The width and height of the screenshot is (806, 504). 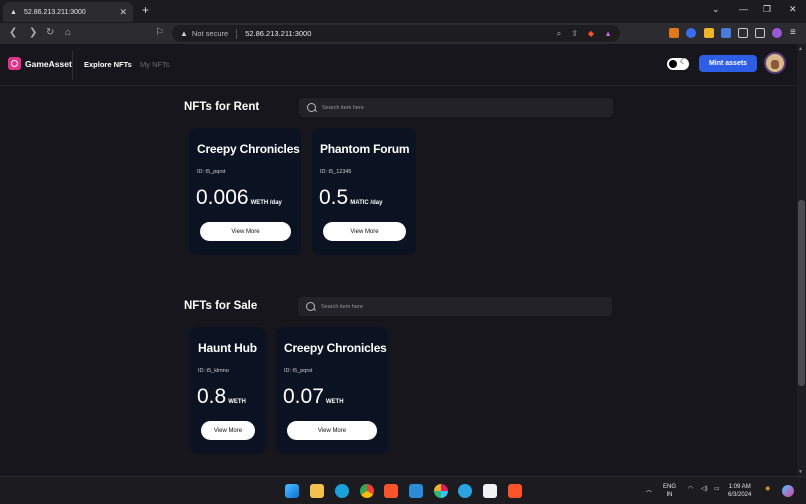 I want to click on avatar, so click(x=775, y=63).